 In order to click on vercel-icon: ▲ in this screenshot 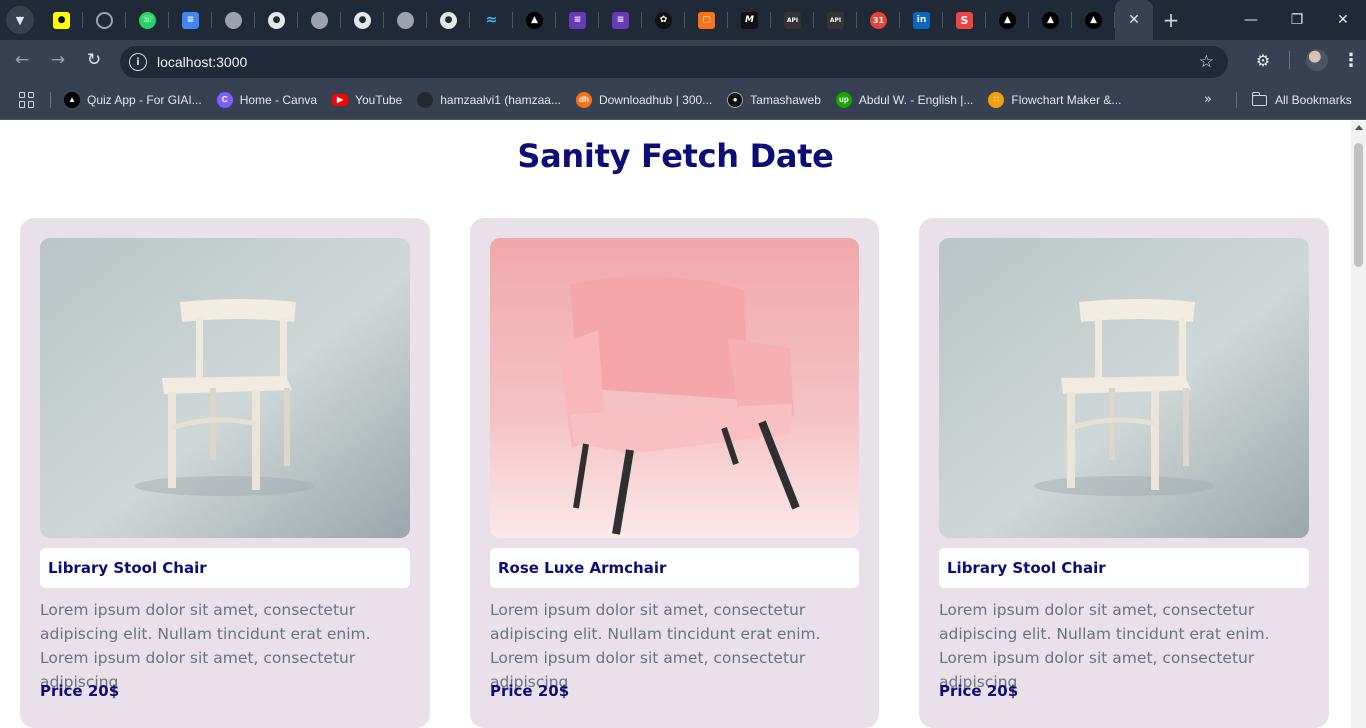, I will do `click(534, 20)`.